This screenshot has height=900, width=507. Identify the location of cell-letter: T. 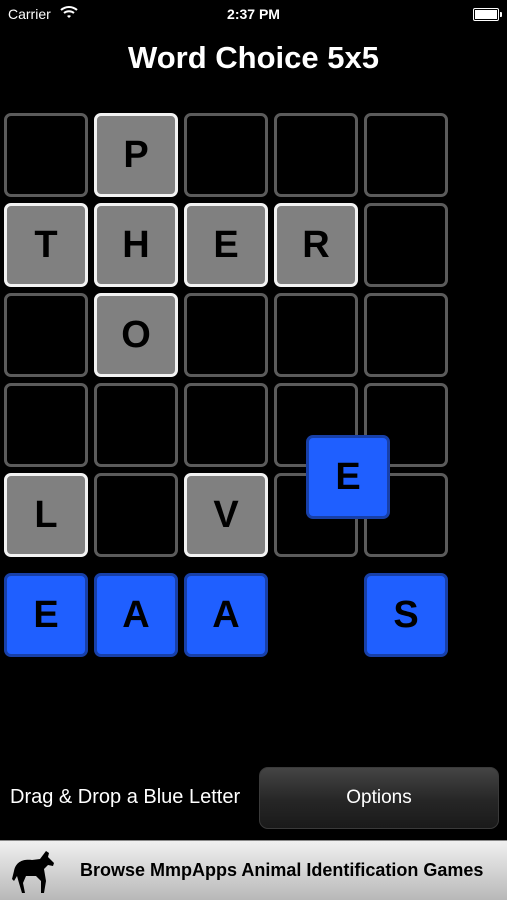
(46, 244).